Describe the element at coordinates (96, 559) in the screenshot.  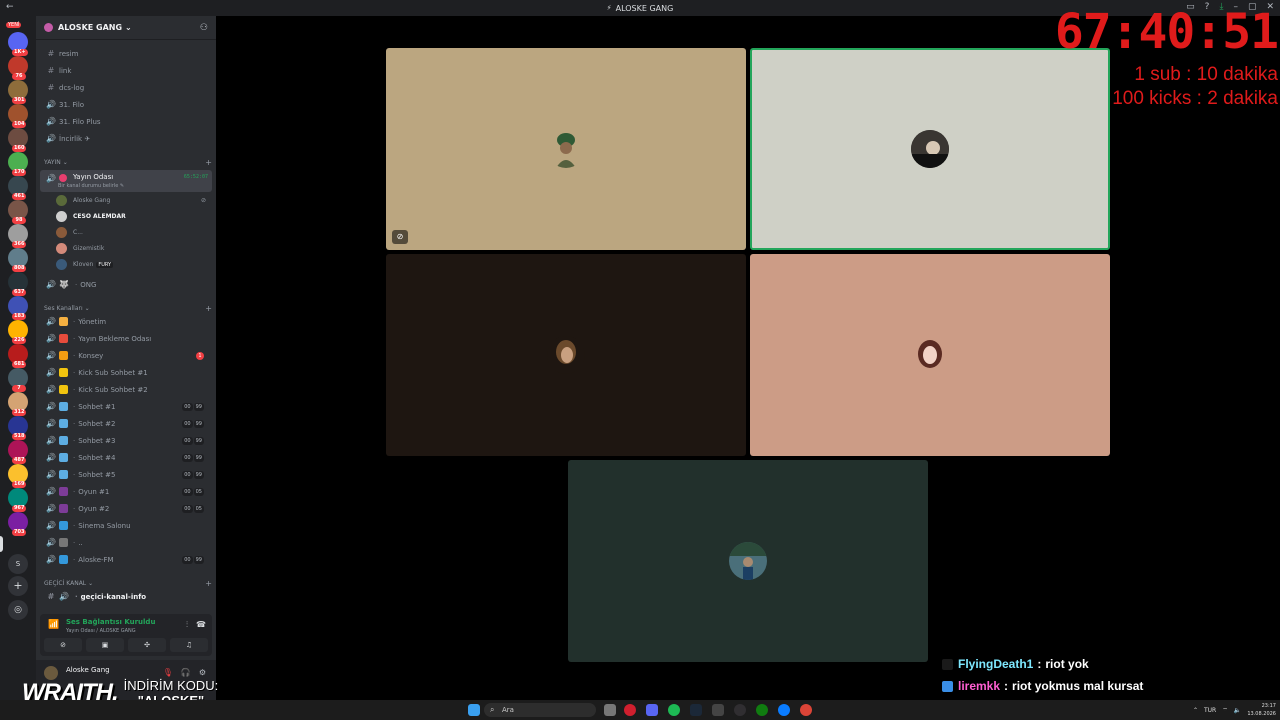
I see `channel-name: Aloske-FM` at that location.